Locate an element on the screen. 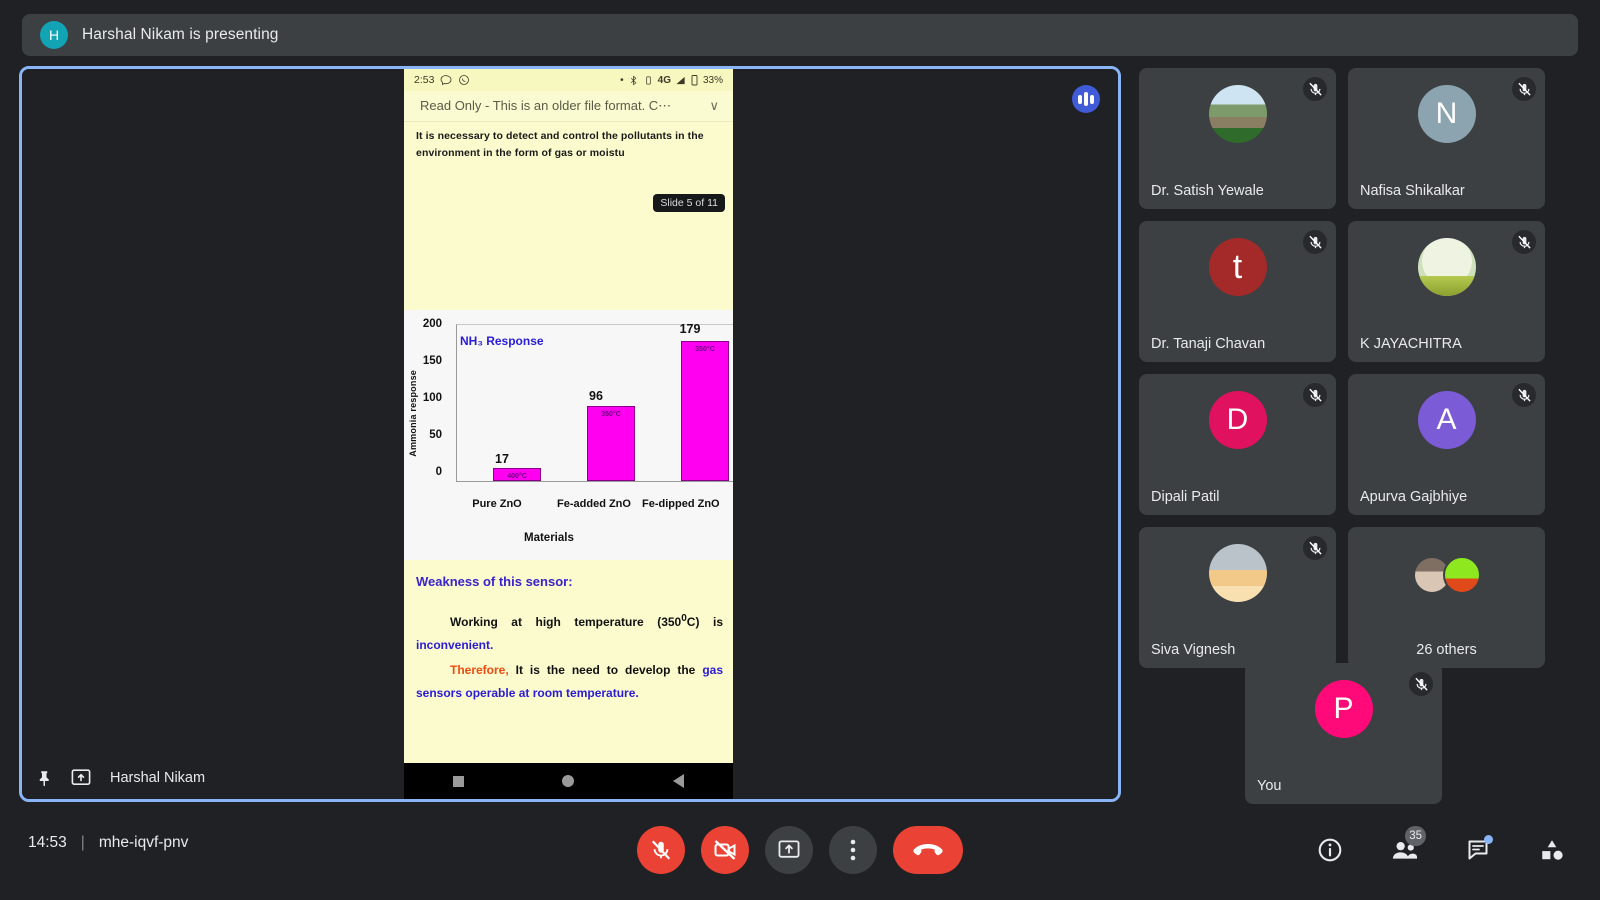 This screenshot has width=1600, height=900. participant-name: K JAYACHITRA is located at coordinates (1411, 344).